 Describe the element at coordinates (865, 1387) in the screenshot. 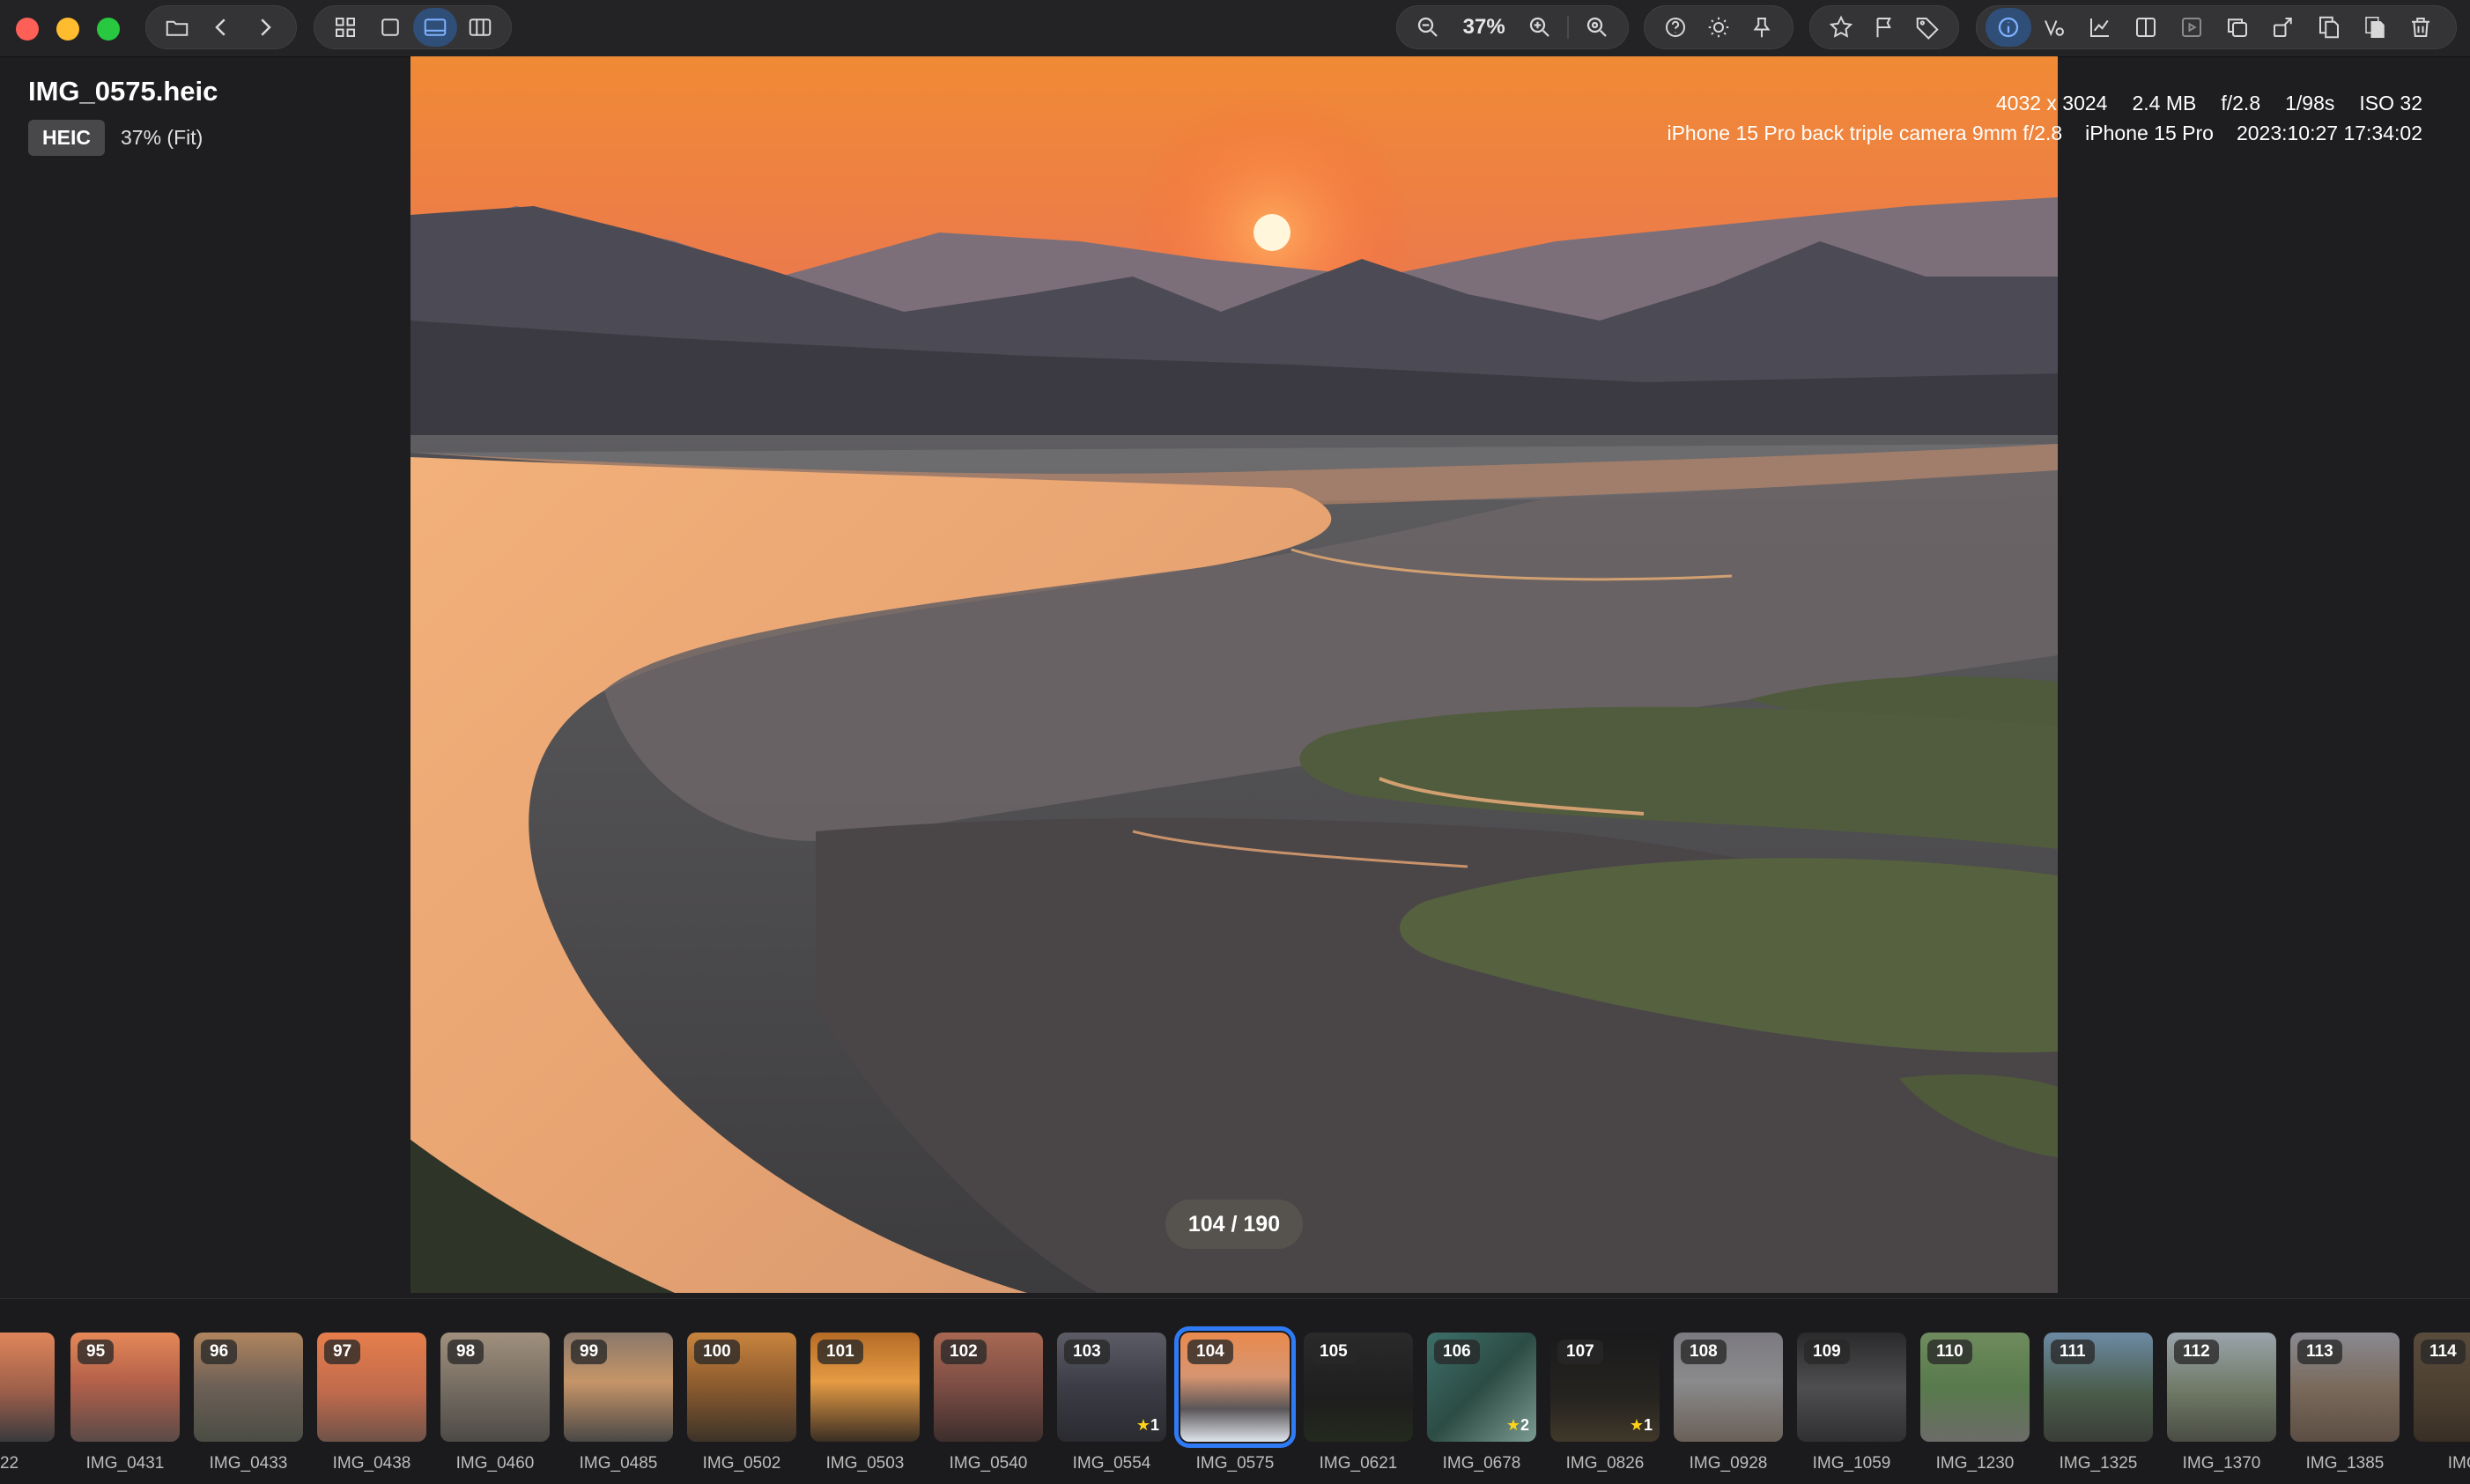

I see `filmstrip-thumbnail: 101` at that location.